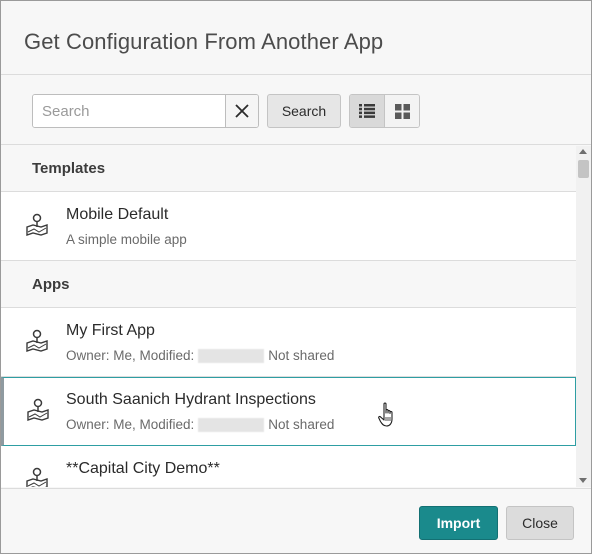  What do you see at coordinates (385, 414) in the screenshot?
I see `hand-cursor-icon` at bounding box center [385, 414].